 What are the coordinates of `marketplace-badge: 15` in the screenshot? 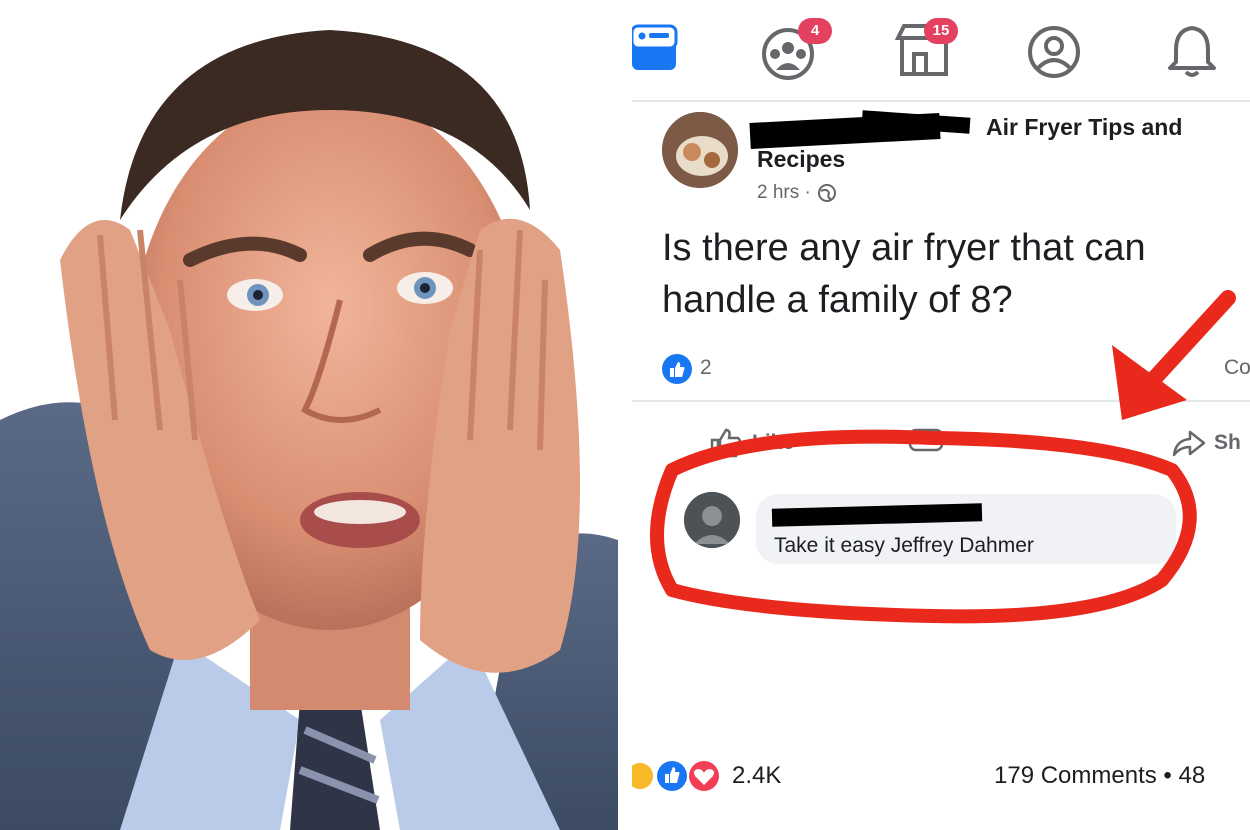 It's located at (941, 31).